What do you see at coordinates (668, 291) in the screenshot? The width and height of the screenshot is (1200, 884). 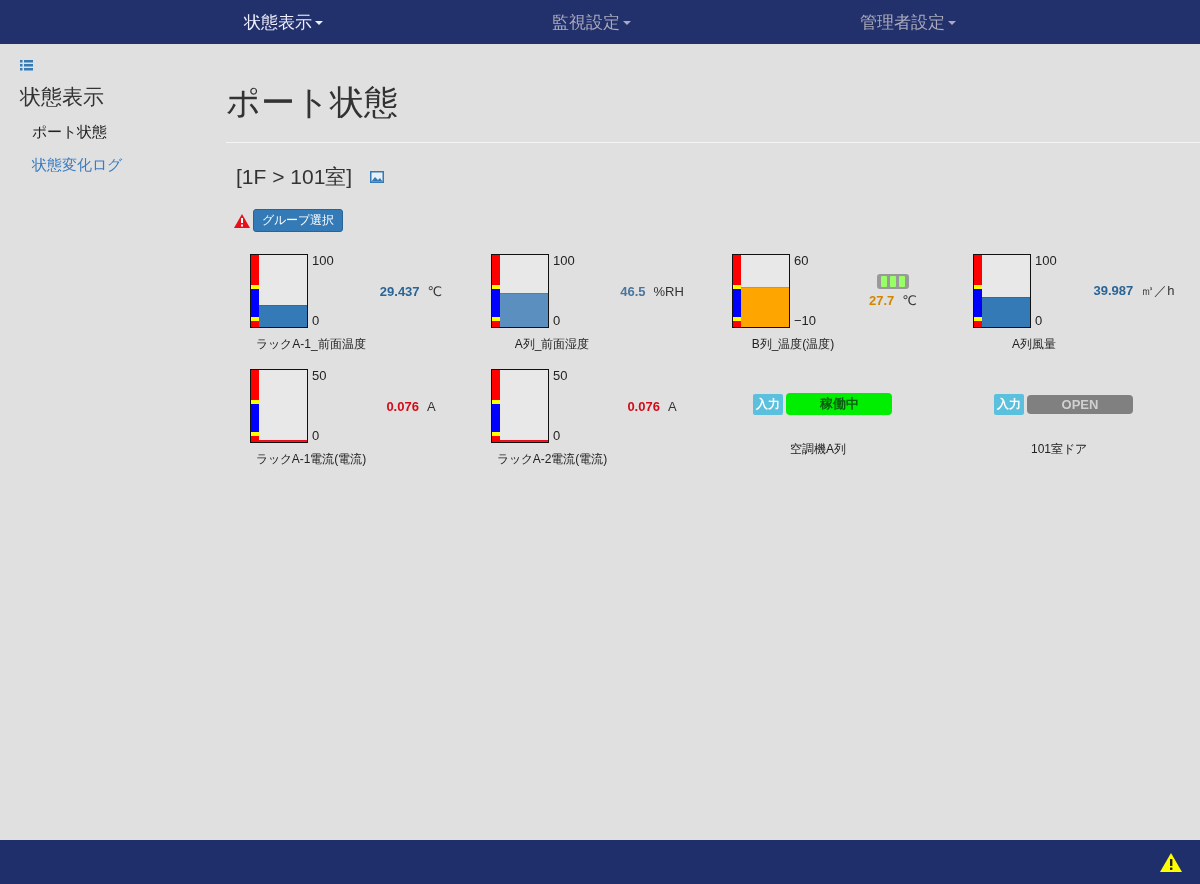 I see `unit-text: %RH` at bounding box center [668, 291].